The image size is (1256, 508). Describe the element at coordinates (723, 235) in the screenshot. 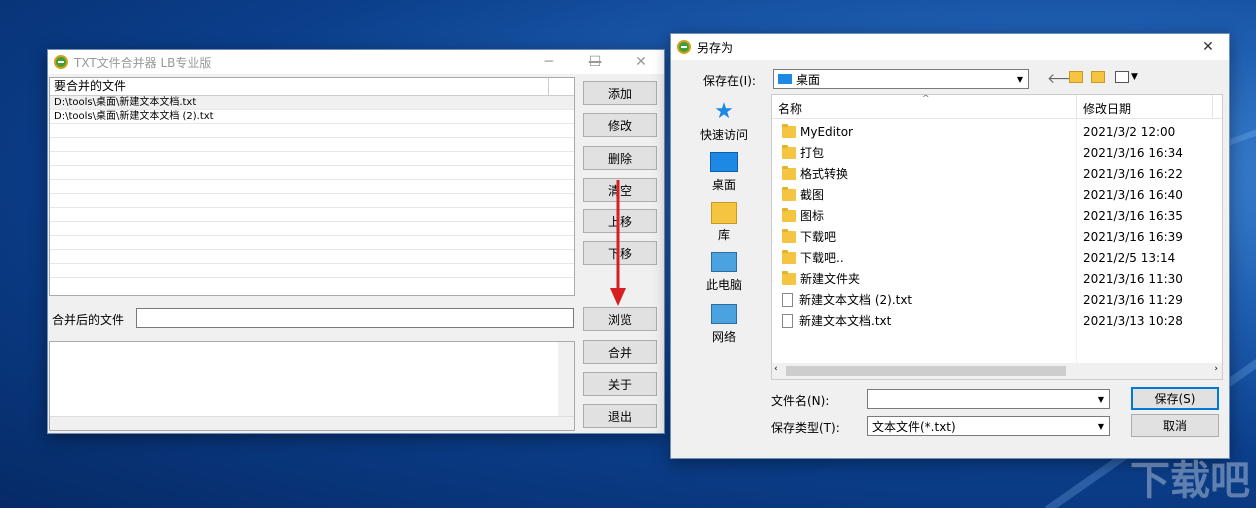

I see `places-label: 库` at that location.